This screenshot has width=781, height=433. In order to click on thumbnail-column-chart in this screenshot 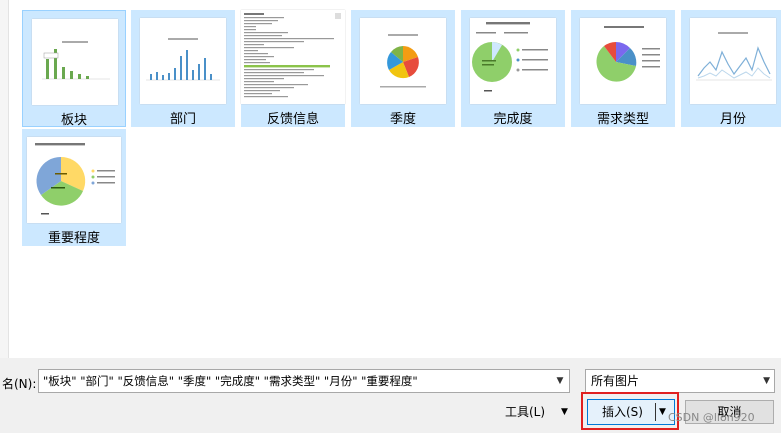, I will do `click(183, 61)`.